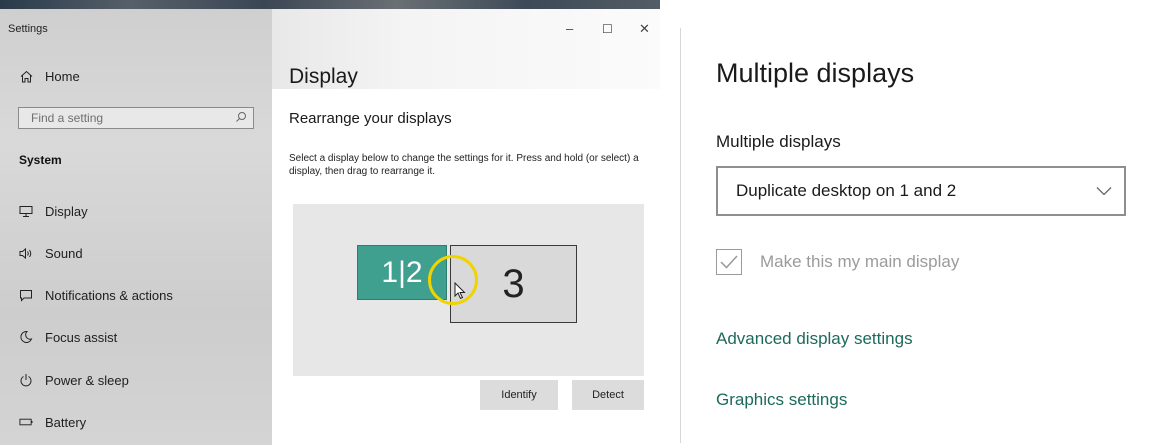 Image resolution: width=1157 pixels, height=445 pixels. I want to click on maximize-button: ☐, so click(607, 29).